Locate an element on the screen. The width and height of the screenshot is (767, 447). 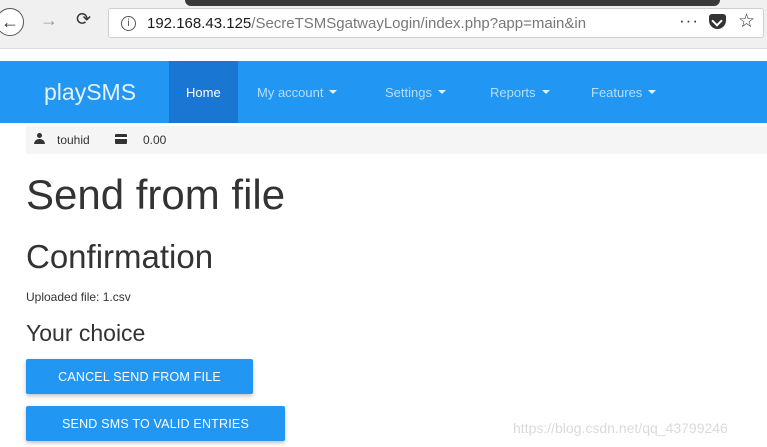
pocket-icon is located at coordinates (717, 21).